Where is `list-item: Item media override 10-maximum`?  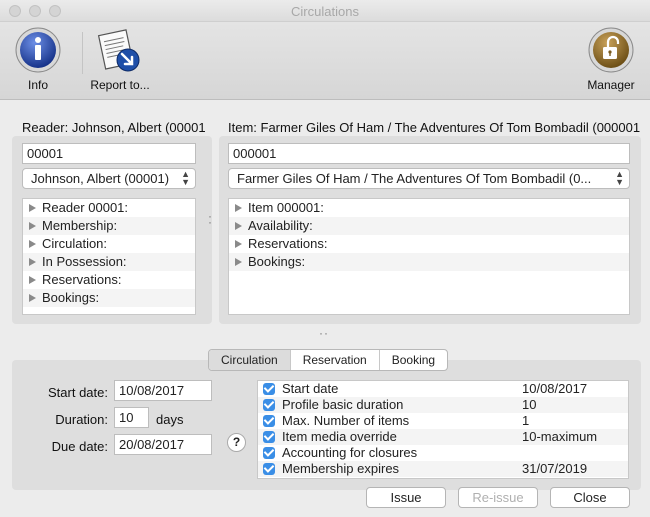
list-item: Item media override 10-maximum is located at coordinates (443, 437).